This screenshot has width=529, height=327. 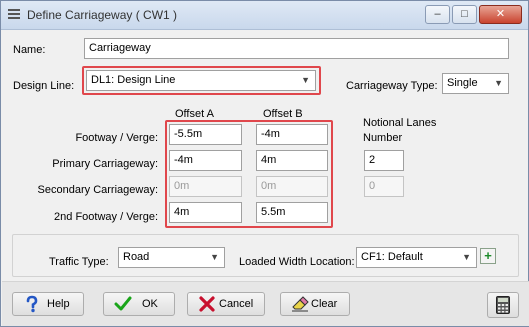 What do you see at coordinates (97, 190) in the screenshot?
I see `secondary-carriageway-label: Secondary Carriageway:` at bounding box center [97, 190].